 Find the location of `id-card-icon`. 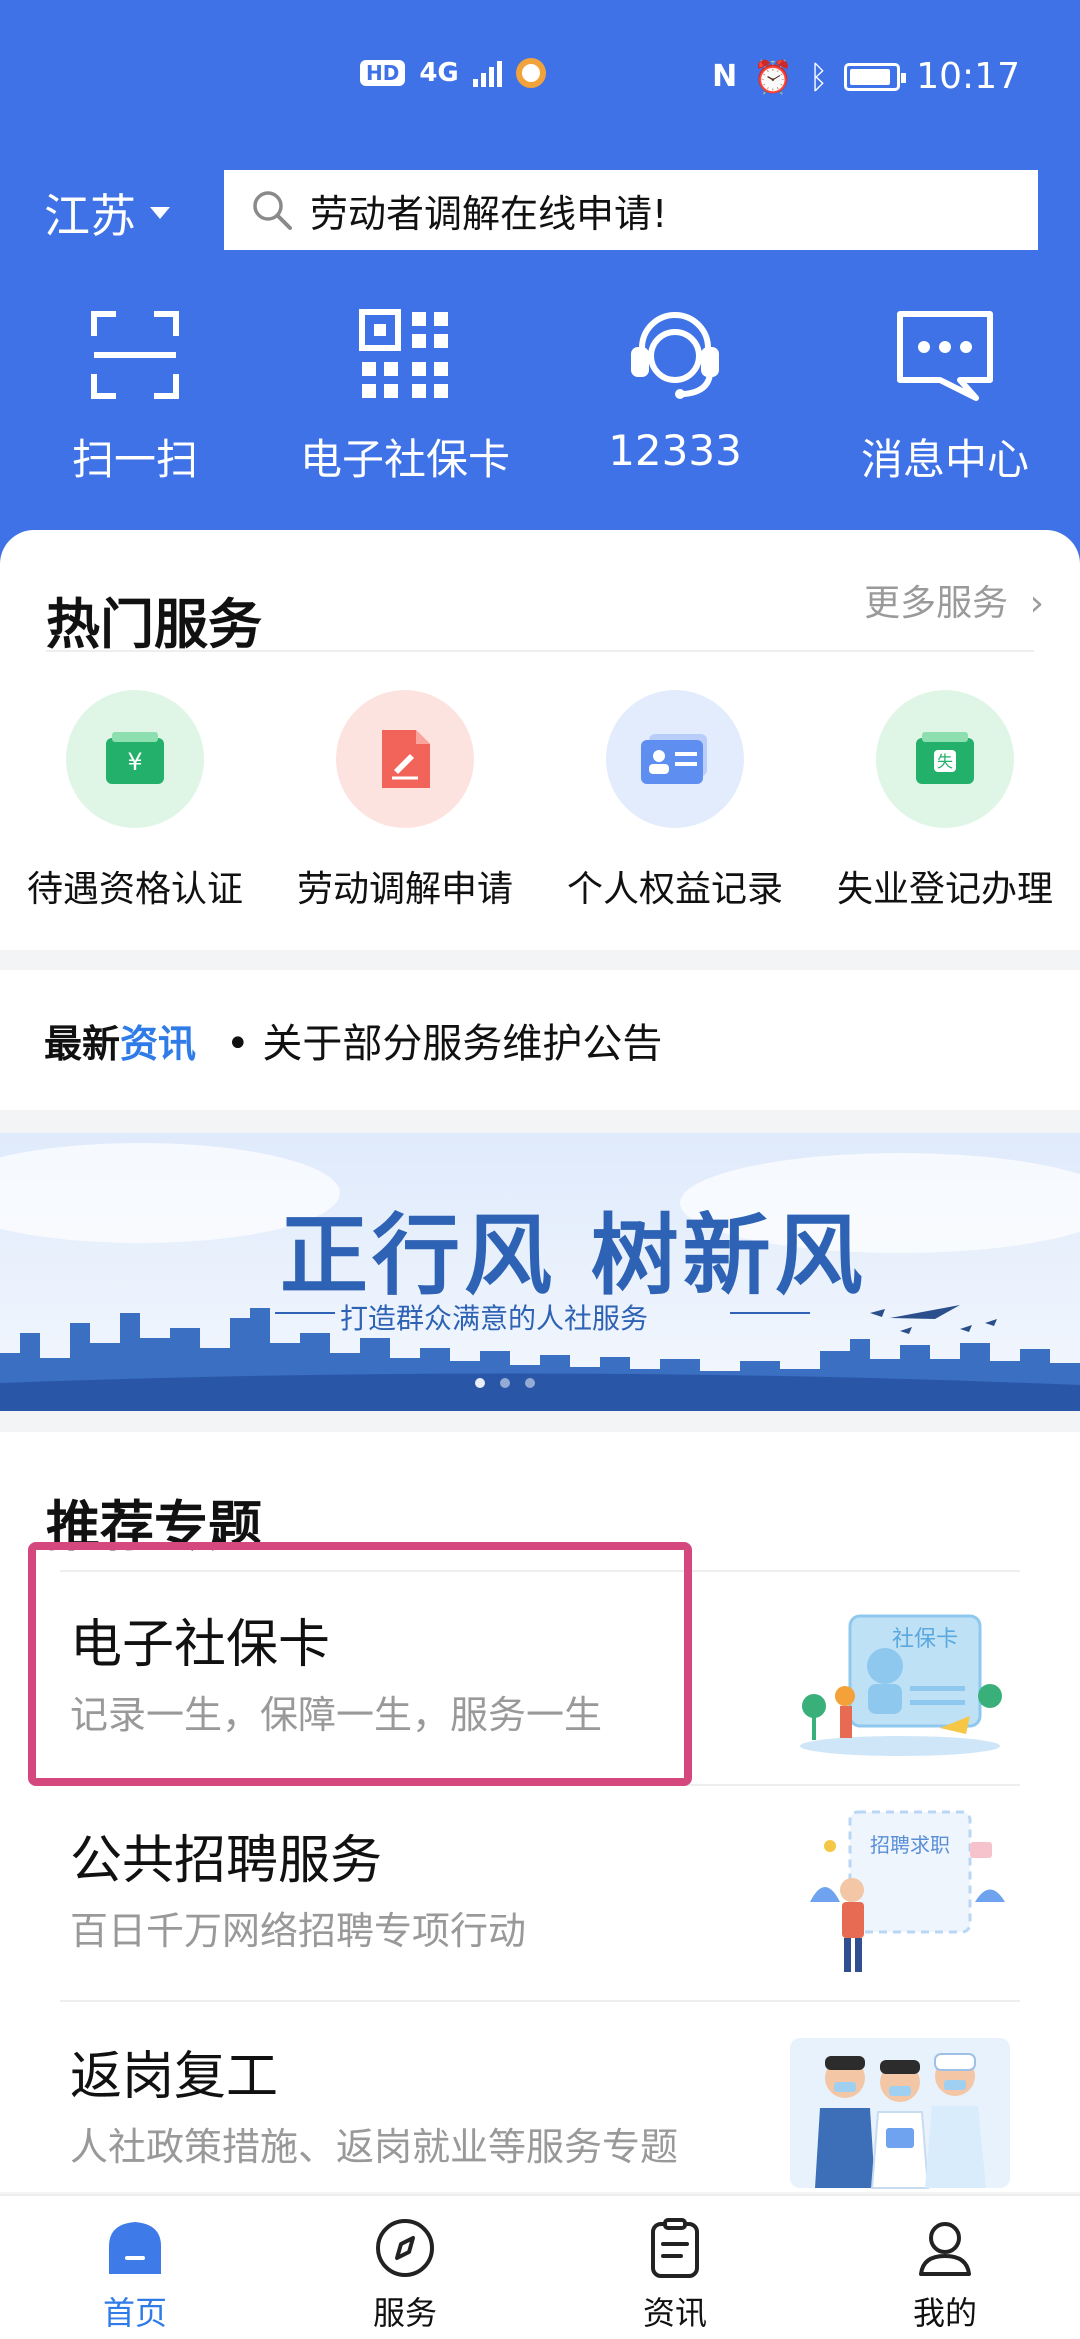

id-card-icon is located at coordinates (675, 759).